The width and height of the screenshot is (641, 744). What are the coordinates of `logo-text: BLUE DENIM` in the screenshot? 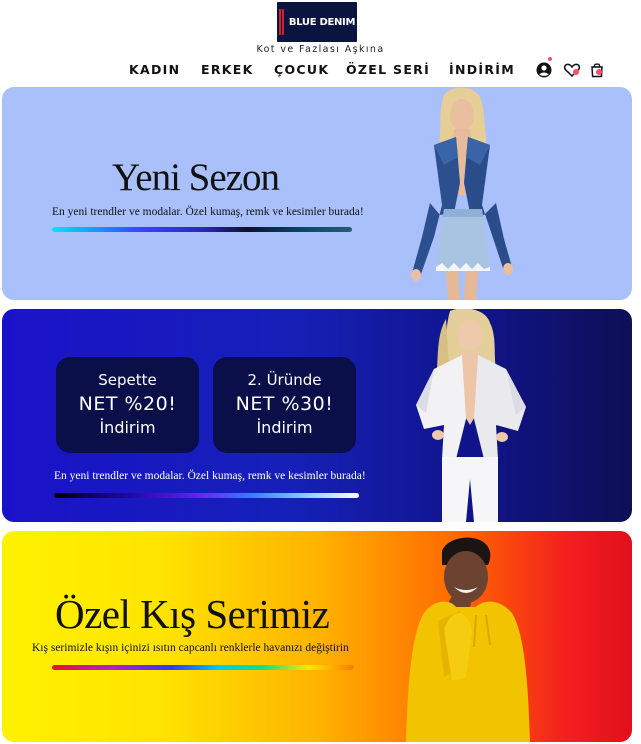 It's located at (322, 22).